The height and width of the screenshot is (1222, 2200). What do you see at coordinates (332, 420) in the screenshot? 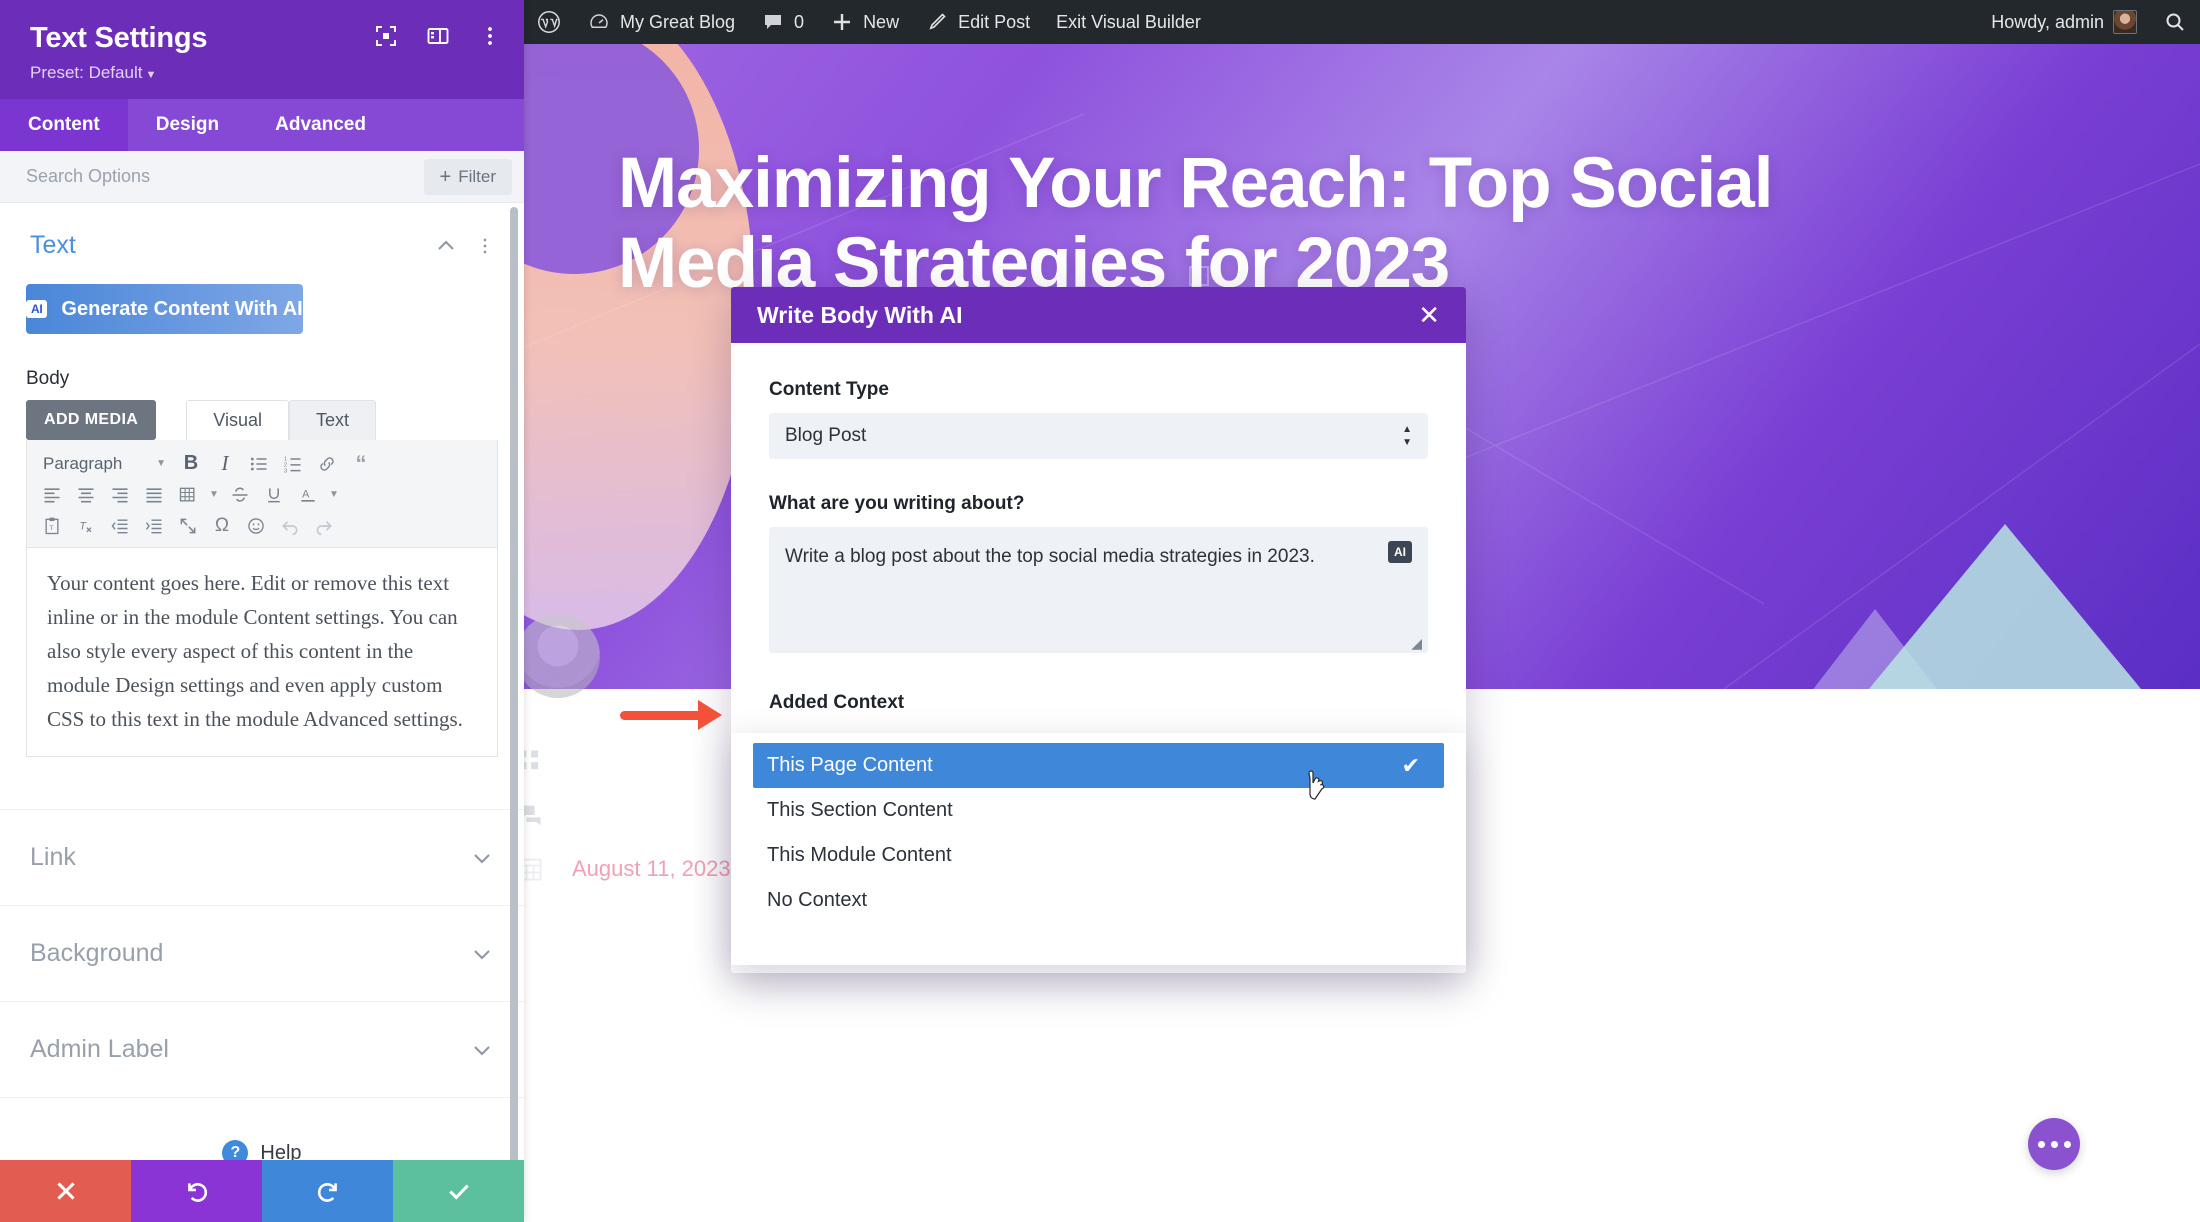
I see `tab-text: Text` at bounding box center [332, 420].